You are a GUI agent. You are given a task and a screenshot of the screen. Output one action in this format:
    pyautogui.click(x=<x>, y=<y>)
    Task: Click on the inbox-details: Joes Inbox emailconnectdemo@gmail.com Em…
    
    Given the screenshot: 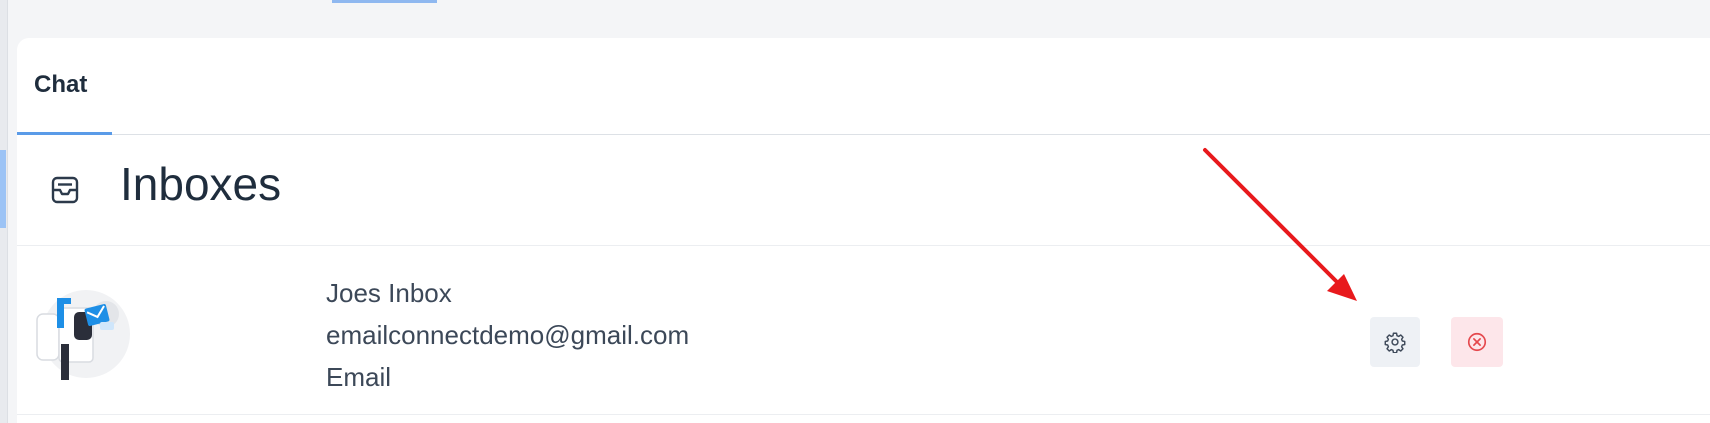 What is the action you would take?
    pyautogui.click(x=507, y=335)
    